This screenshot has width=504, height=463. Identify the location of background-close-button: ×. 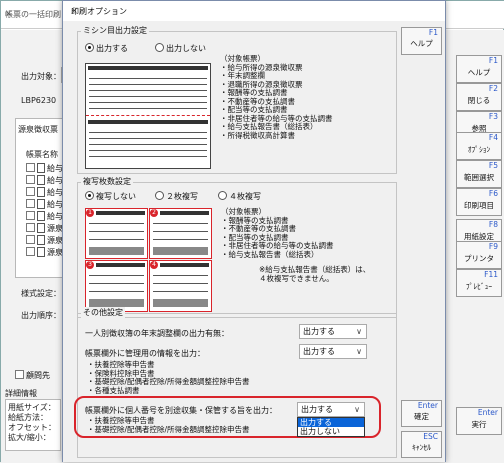
(8, 13).